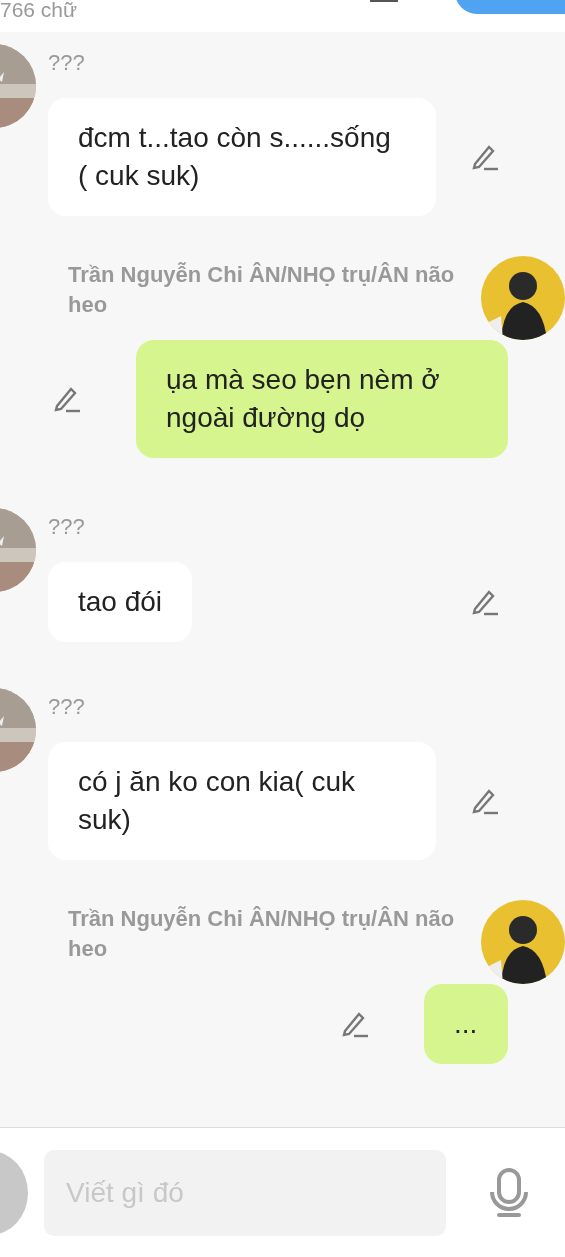 The image size is (565, 1257). Describe the element at coordinates (120, 602) in the screenshot. I see `message-bubble: tao đói` at that location.